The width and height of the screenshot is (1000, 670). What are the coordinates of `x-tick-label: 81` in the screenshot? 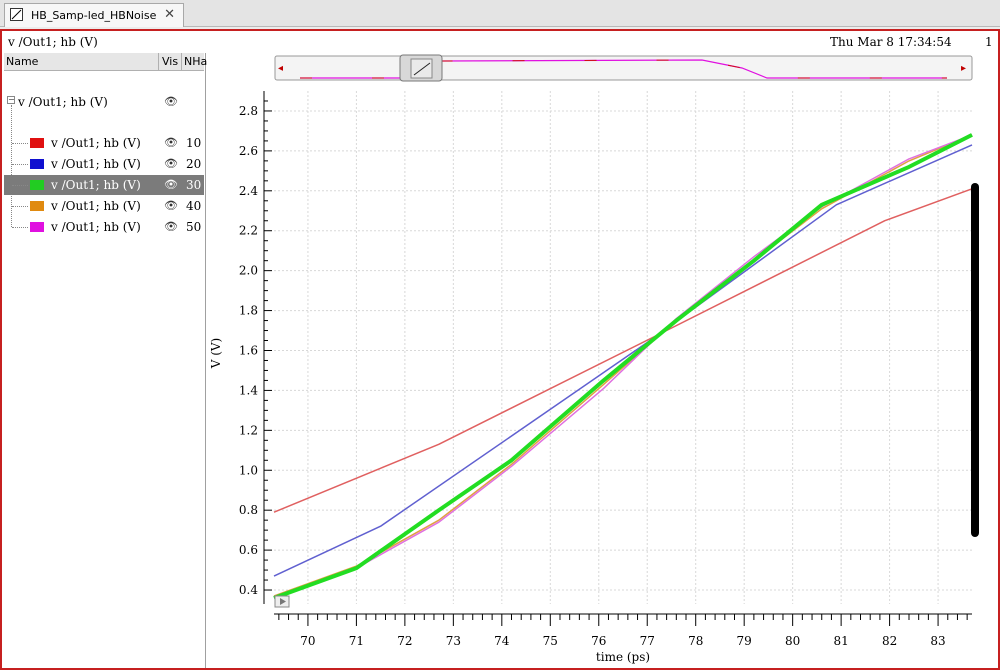 It's located at (840, 641).